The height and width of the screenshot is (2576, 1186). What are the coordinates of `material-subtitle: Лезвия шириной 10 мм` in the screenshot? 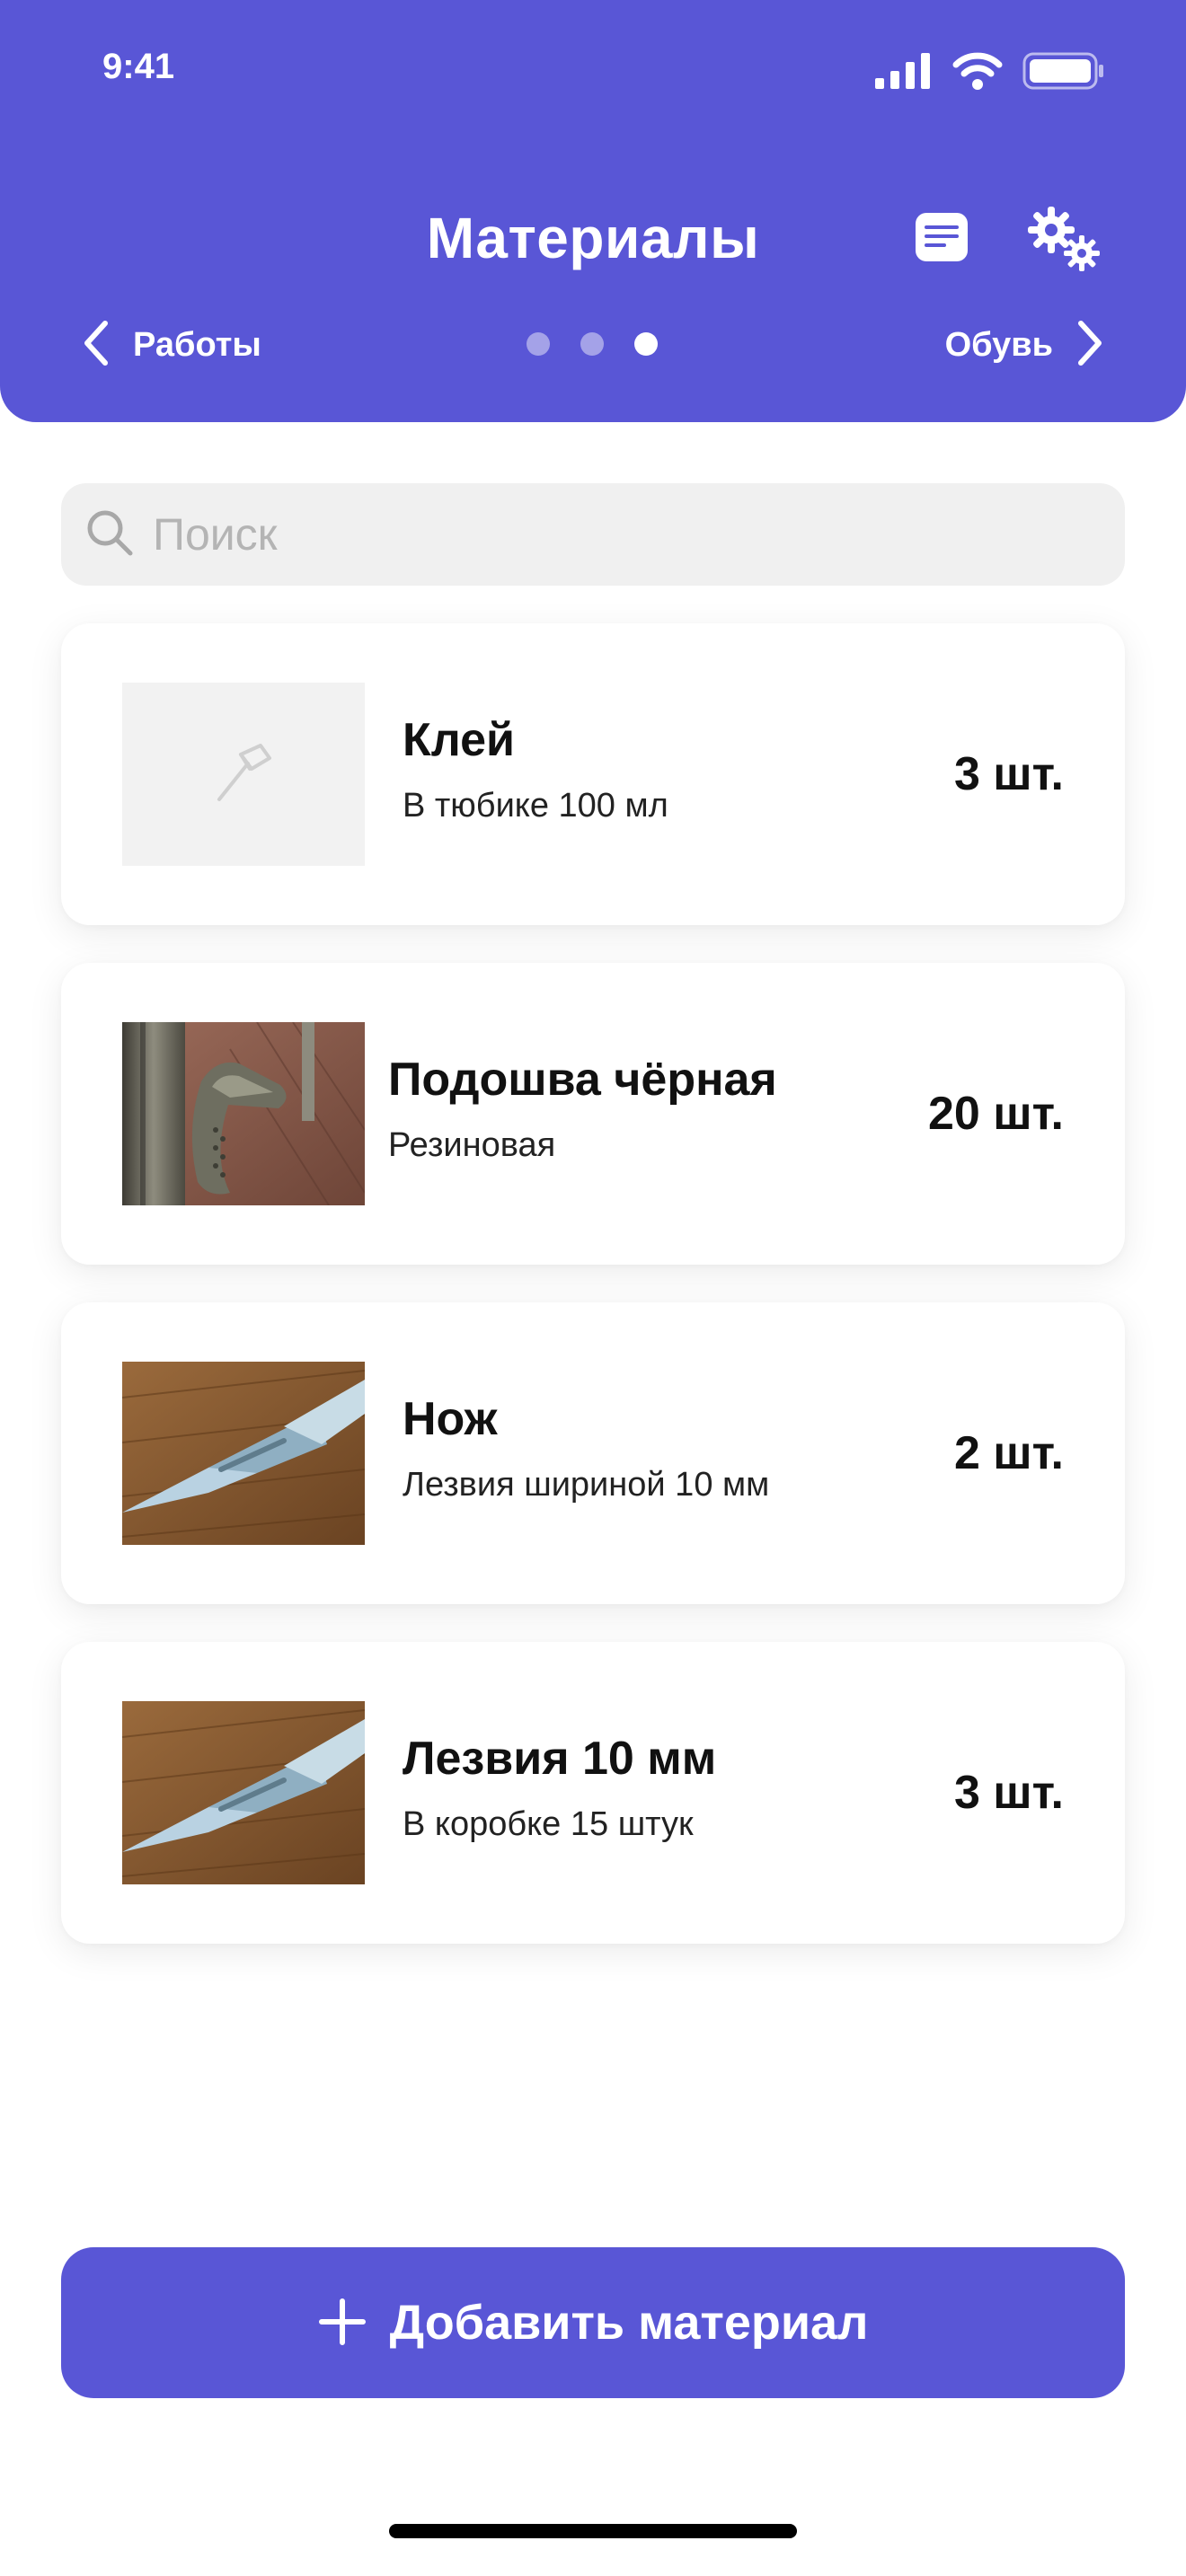 It's located at (586, 1485).